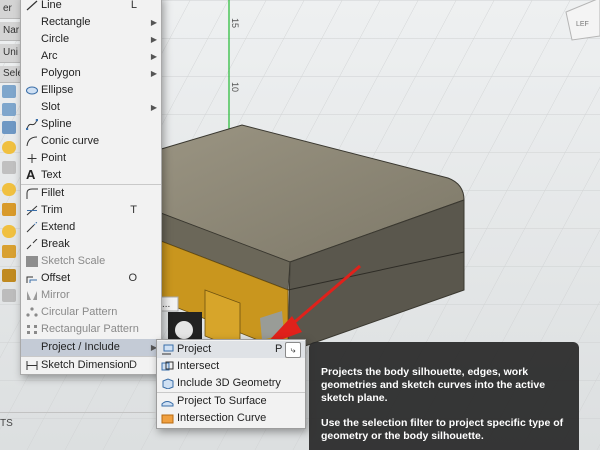  I want to click on menu-item-ellipse: Ellipse, so click(91, 90).